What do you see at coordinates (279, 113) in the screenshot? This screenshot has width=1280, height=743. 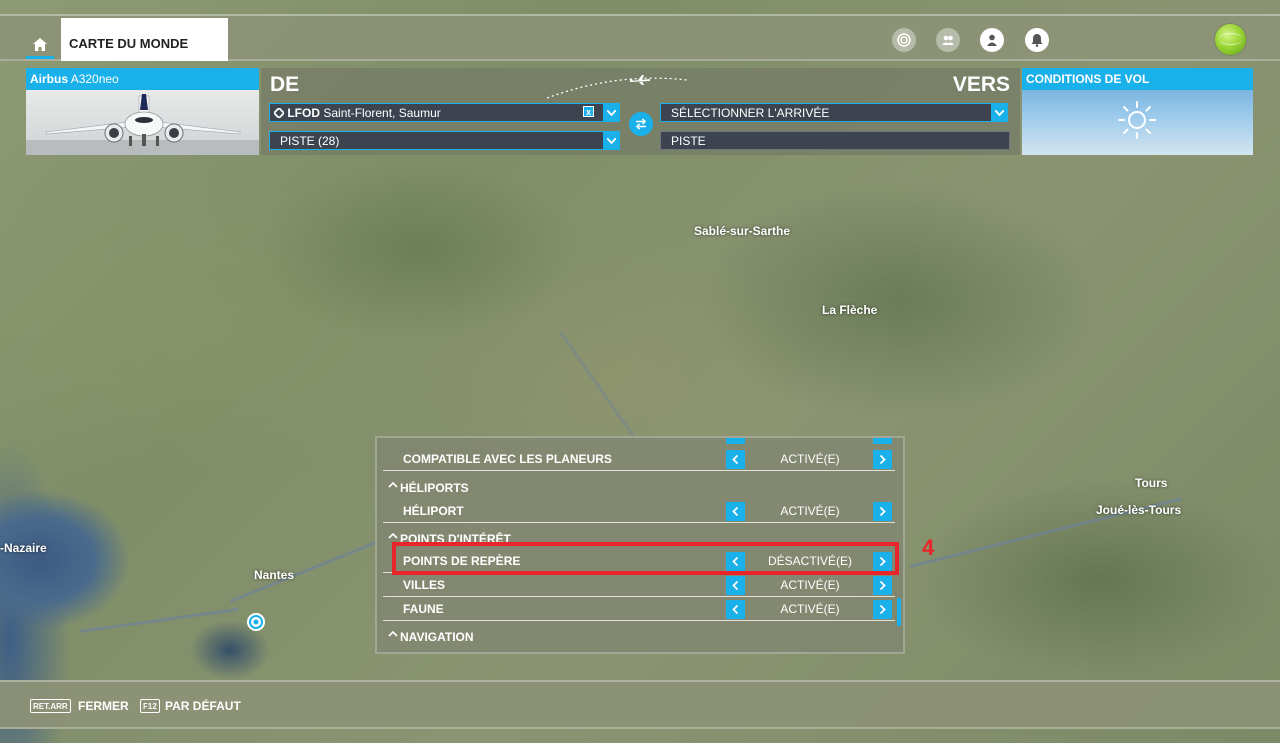 I see `waypoint-icon` at bounding box center [279, 113].